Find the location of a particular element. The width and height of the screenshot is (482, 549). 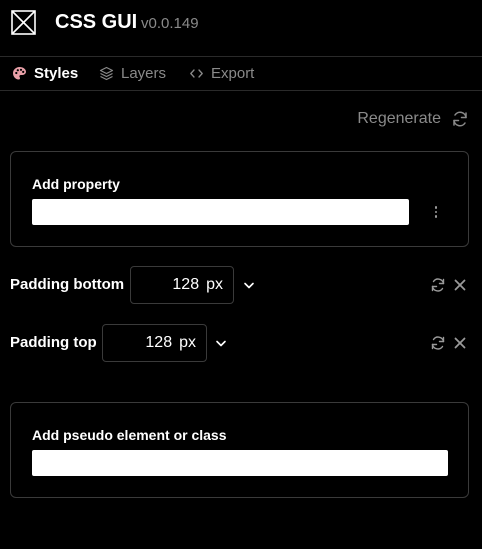

padding-bottom-unit: px is located at coordinates (214, 284).